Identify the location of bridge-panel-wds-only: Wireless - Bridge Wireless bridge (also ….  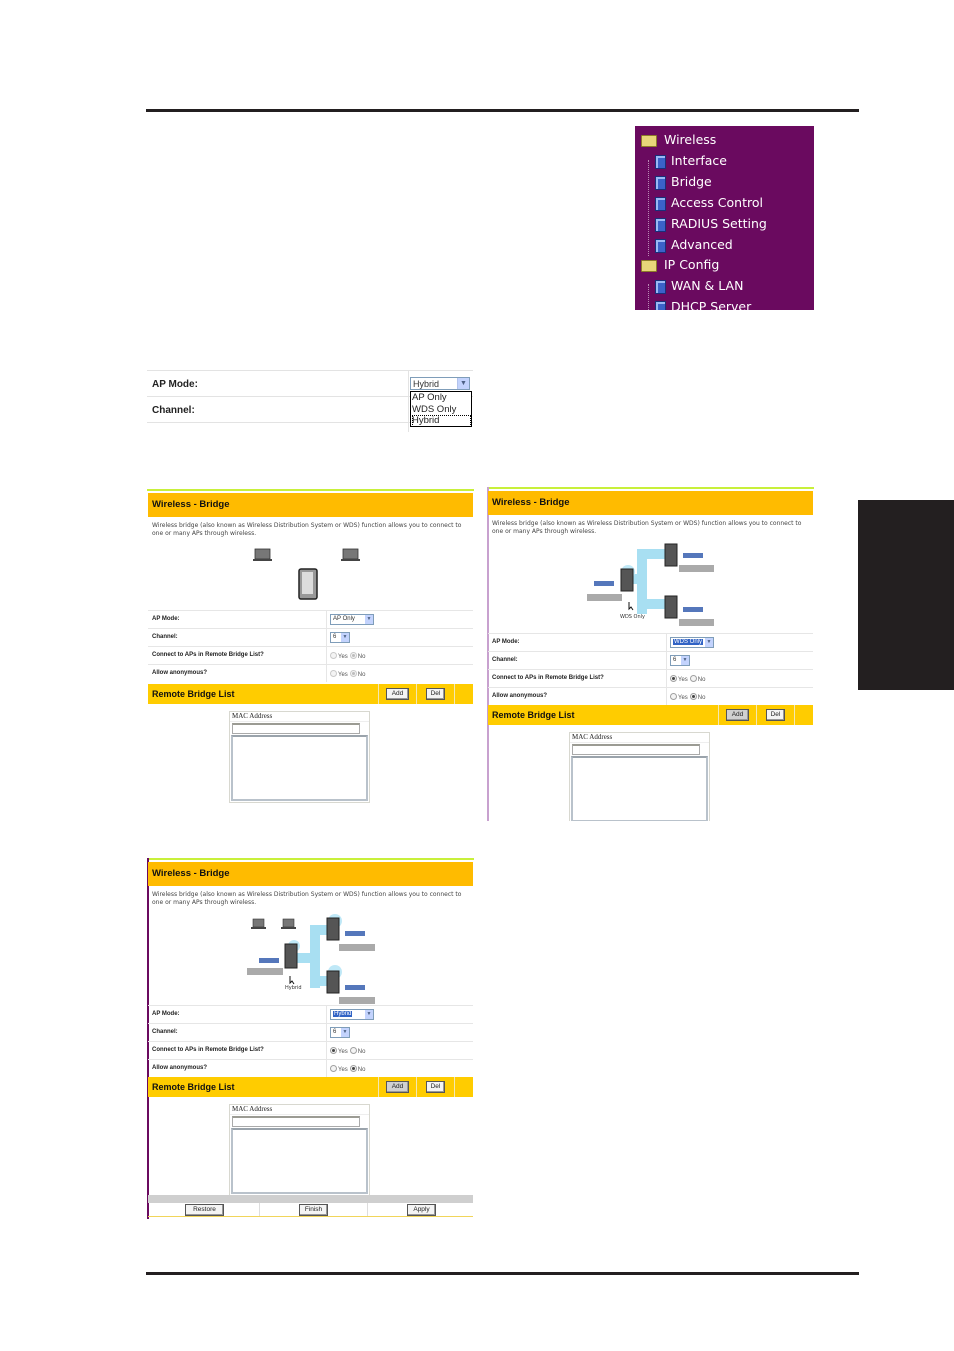
(650, 654).